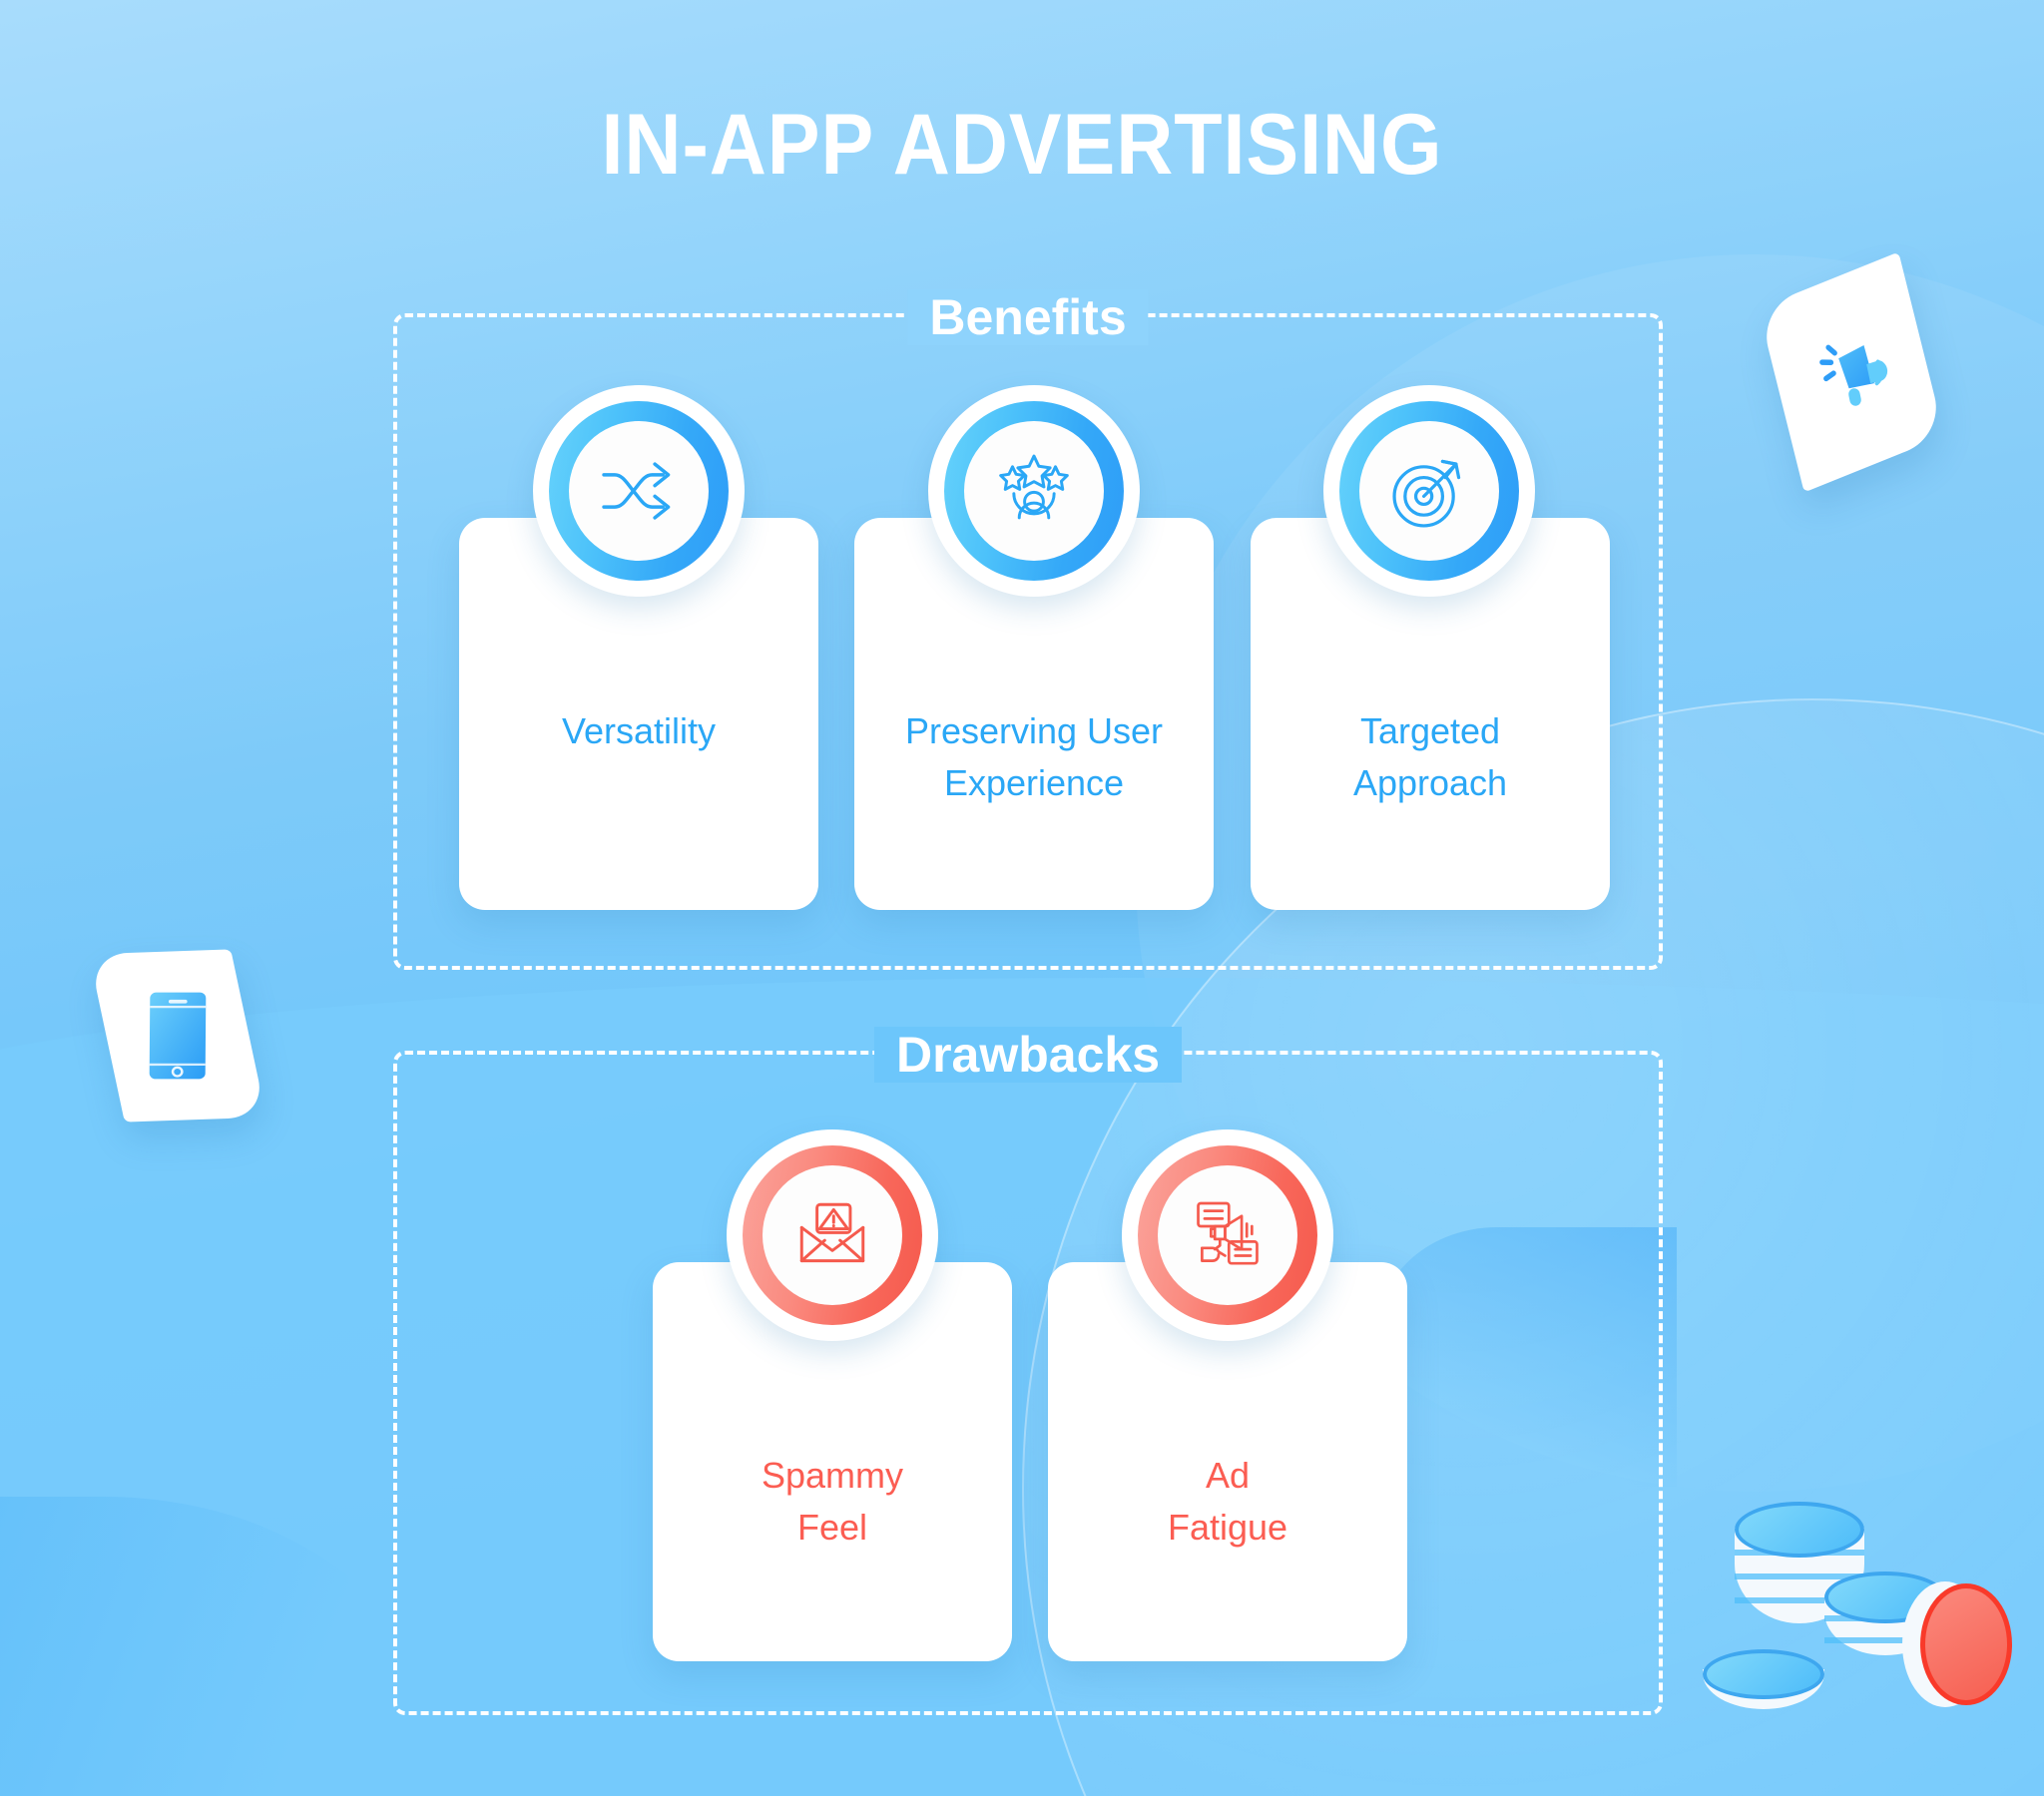 The image size is (2044, 1796). I want to click on smartphone-icon, so click(178, 1036).